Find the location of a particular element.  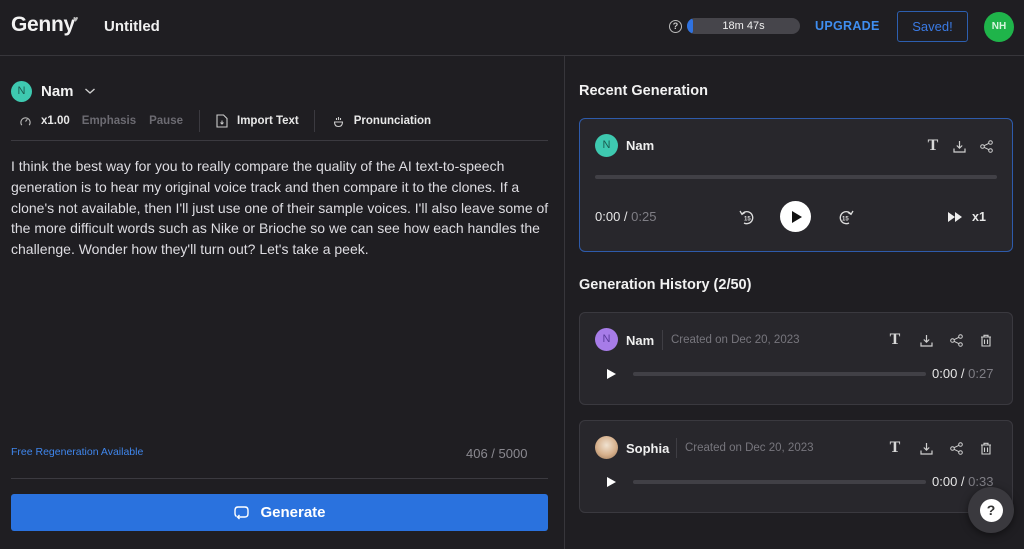

history-time: 0:00 / 0:27 is located at coordinates (962, 373).